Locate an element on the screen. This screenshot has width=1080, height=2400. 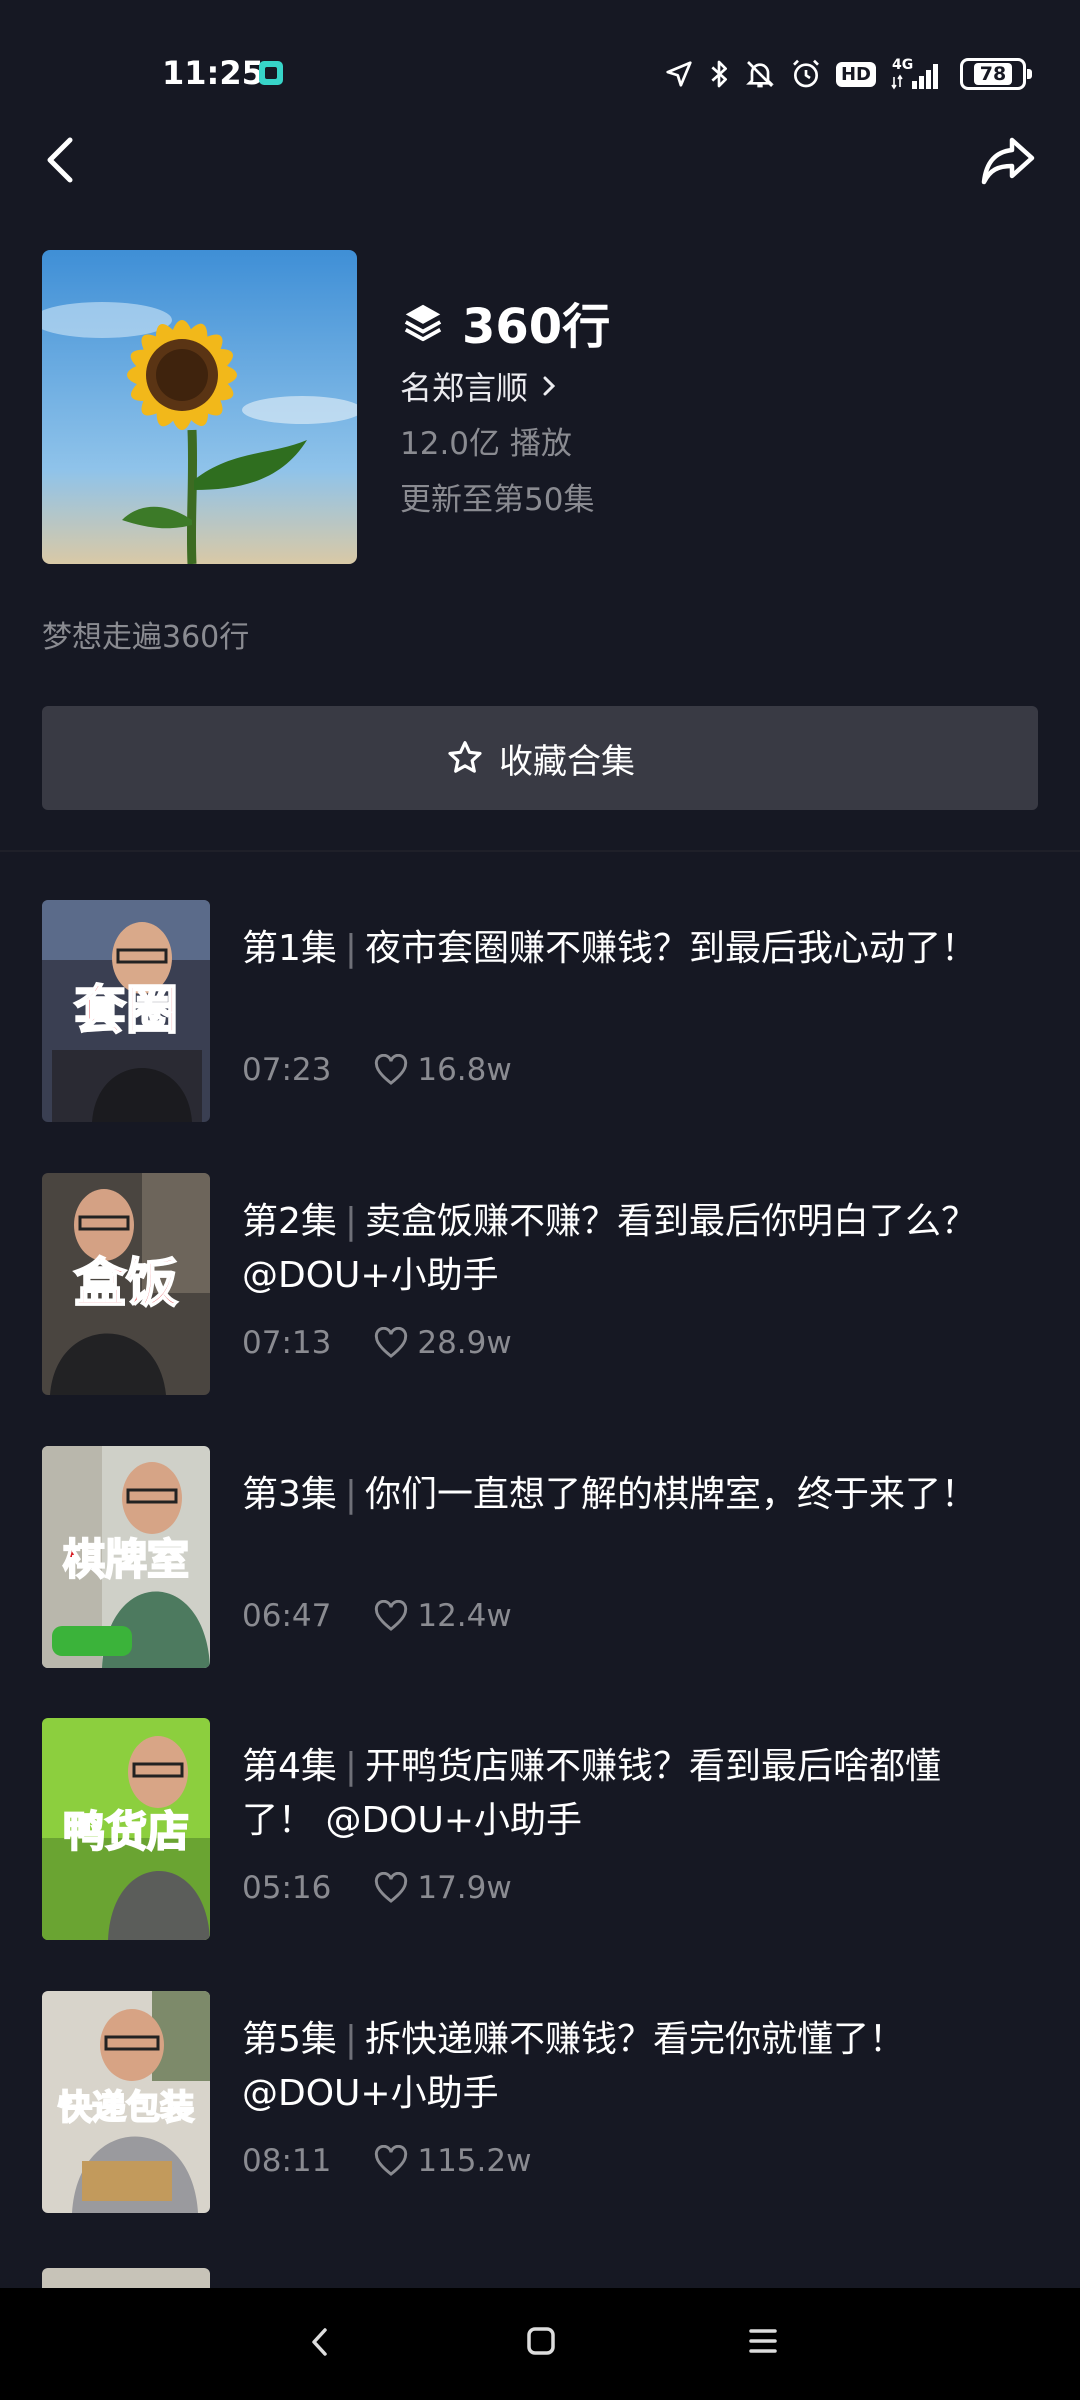
episode-title: 第5集 | 拆快递赚不赚钱？看完你就懂了！@DOU+小助手 is located at coordinates (612, 2067).